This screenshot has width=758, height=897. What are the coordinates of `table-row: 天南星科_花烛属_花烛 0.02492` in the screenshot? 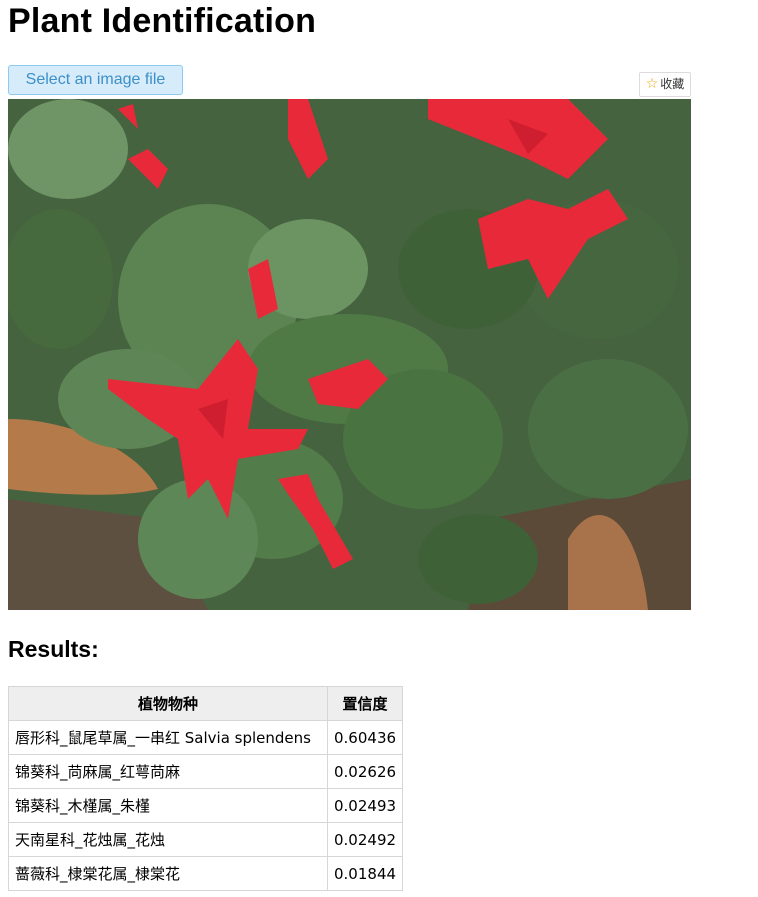 It's located at (206, 839).